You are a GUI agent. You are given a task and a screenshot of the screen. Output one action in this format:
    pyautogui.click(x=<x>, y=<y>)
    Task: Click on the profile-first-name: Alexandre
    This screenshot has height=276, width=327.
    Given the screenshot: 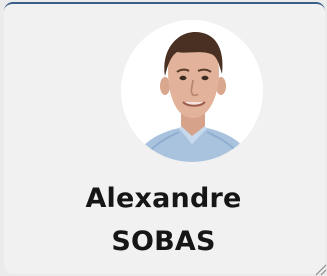 What is the action you would take?
    pyautogui.click(x=163, y=198)
    